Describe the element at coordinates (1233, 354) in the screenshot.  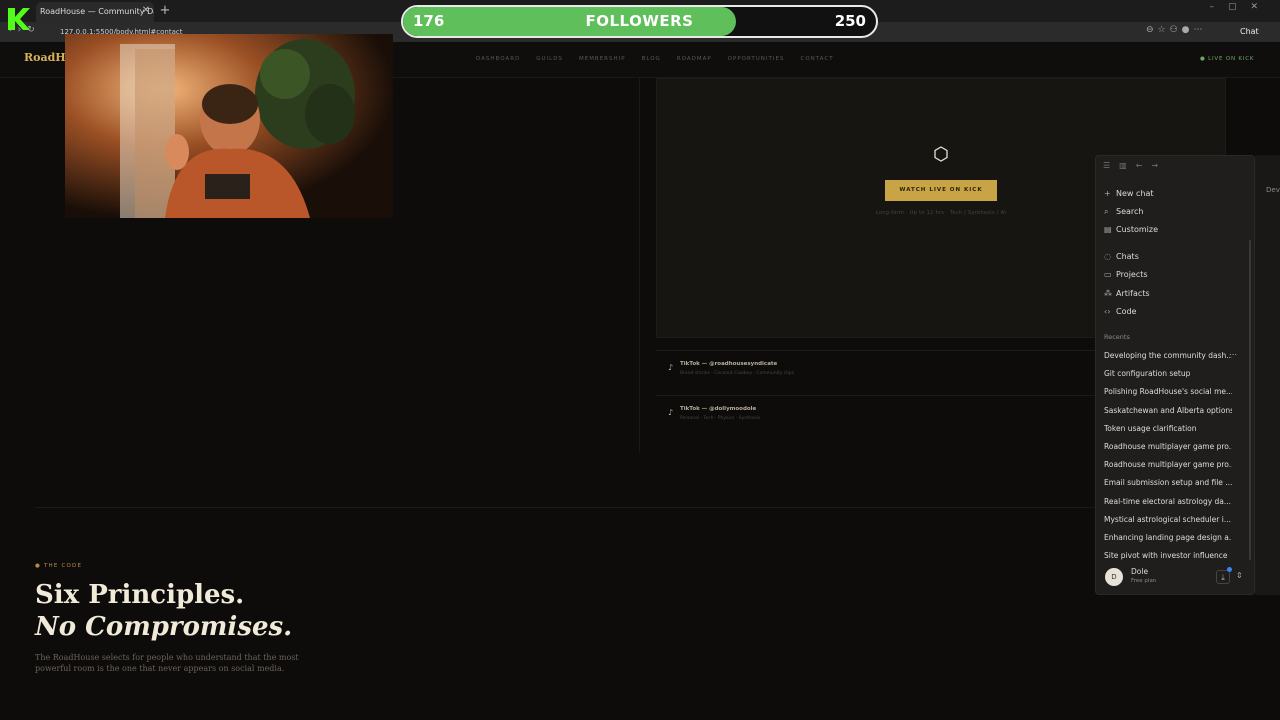
I see `more-options-icon: ⋯` at that location.